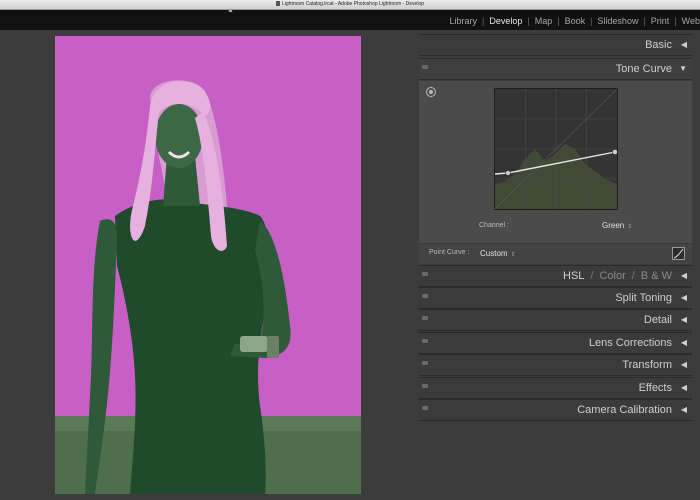 This screenshot has width=700, height=500. What do you see at coordinates (555, 343) in the screenshot?
I see `panel-lens-corrections-header: Lens Corrections ◀` at bounding box center [555, 343].